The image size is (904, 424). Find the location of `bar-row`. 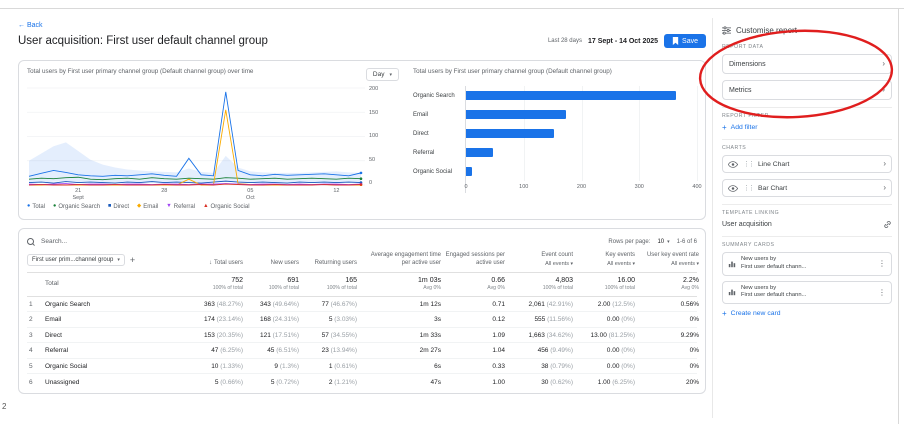

bar-row is located at coordinates (581, 95).